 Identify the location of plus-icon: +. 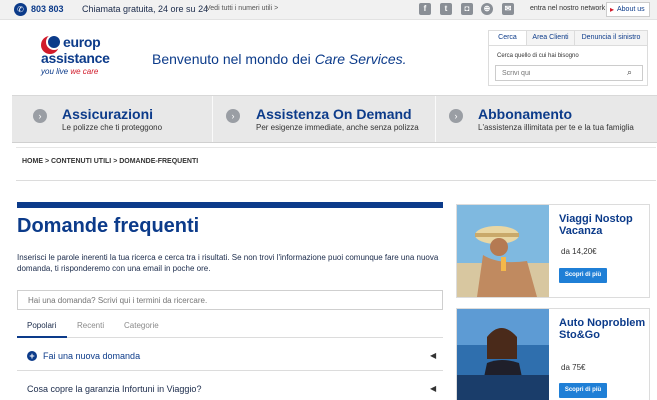
(32, 356).